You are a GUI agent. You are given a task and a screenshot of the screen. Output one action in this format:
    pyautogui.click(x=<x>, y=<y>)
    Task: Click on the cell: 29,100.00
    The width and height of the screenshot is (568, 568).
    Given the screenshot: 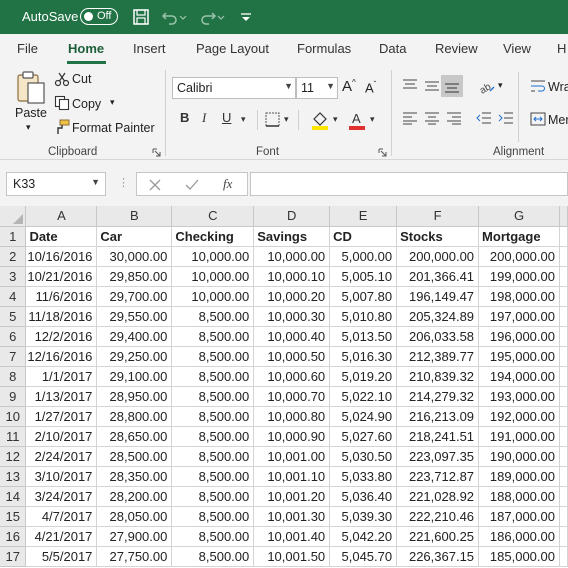 What is the action you would take?
    pyautogui.click(x=134, y=376)
    